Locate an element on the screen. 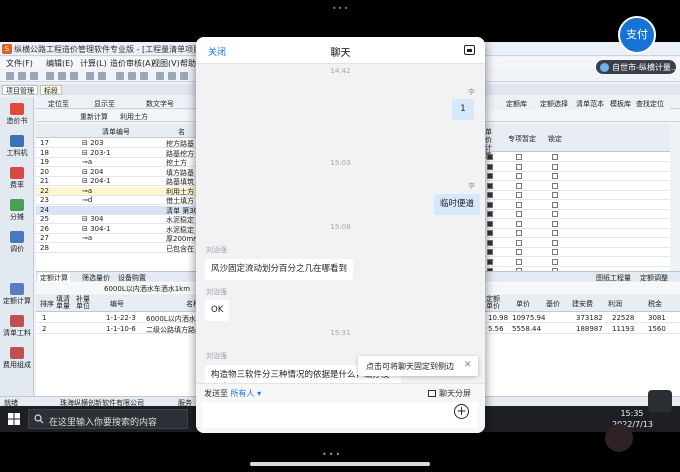  pin-chat-tooltip: 点击可将聊天固定到侧边 ✕ is located at coordinates (418, 366).